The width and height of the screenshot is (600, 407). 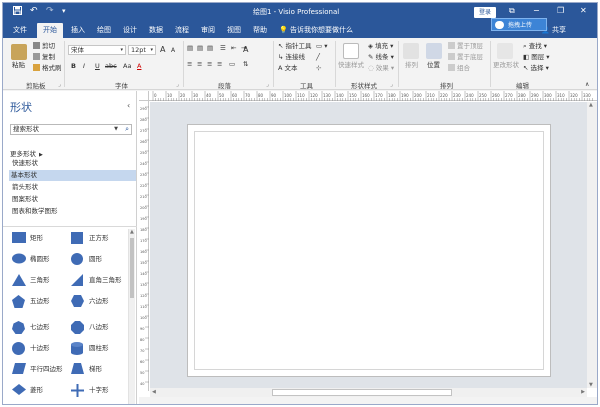 I want to click on quick-styles-icon, so click(x=351, y=51).